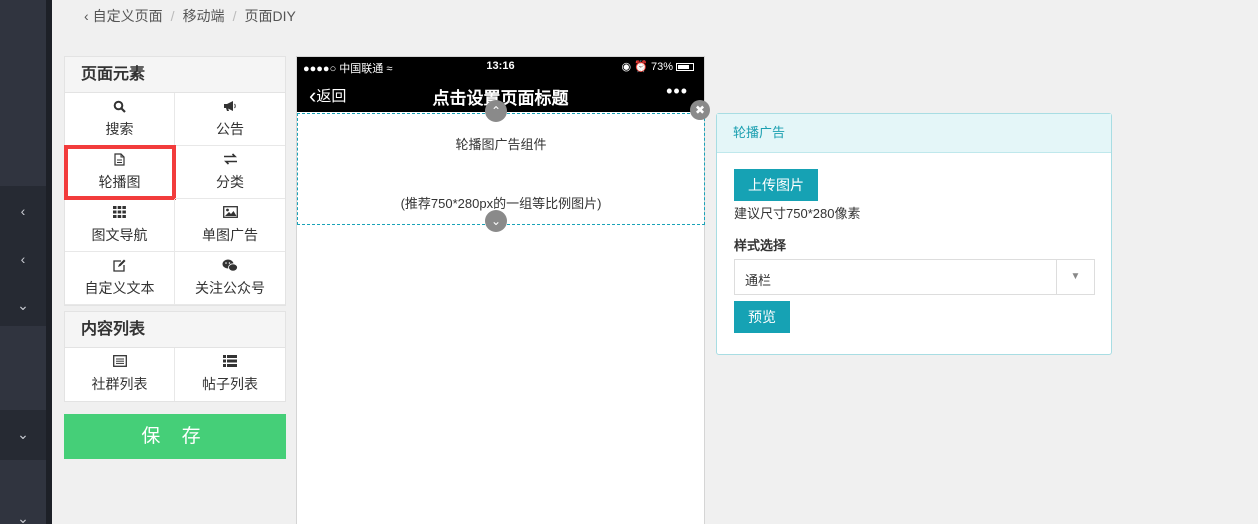 This screenshot has height=524, width=1258. I want to click on edit-icon, so click(119, 267).